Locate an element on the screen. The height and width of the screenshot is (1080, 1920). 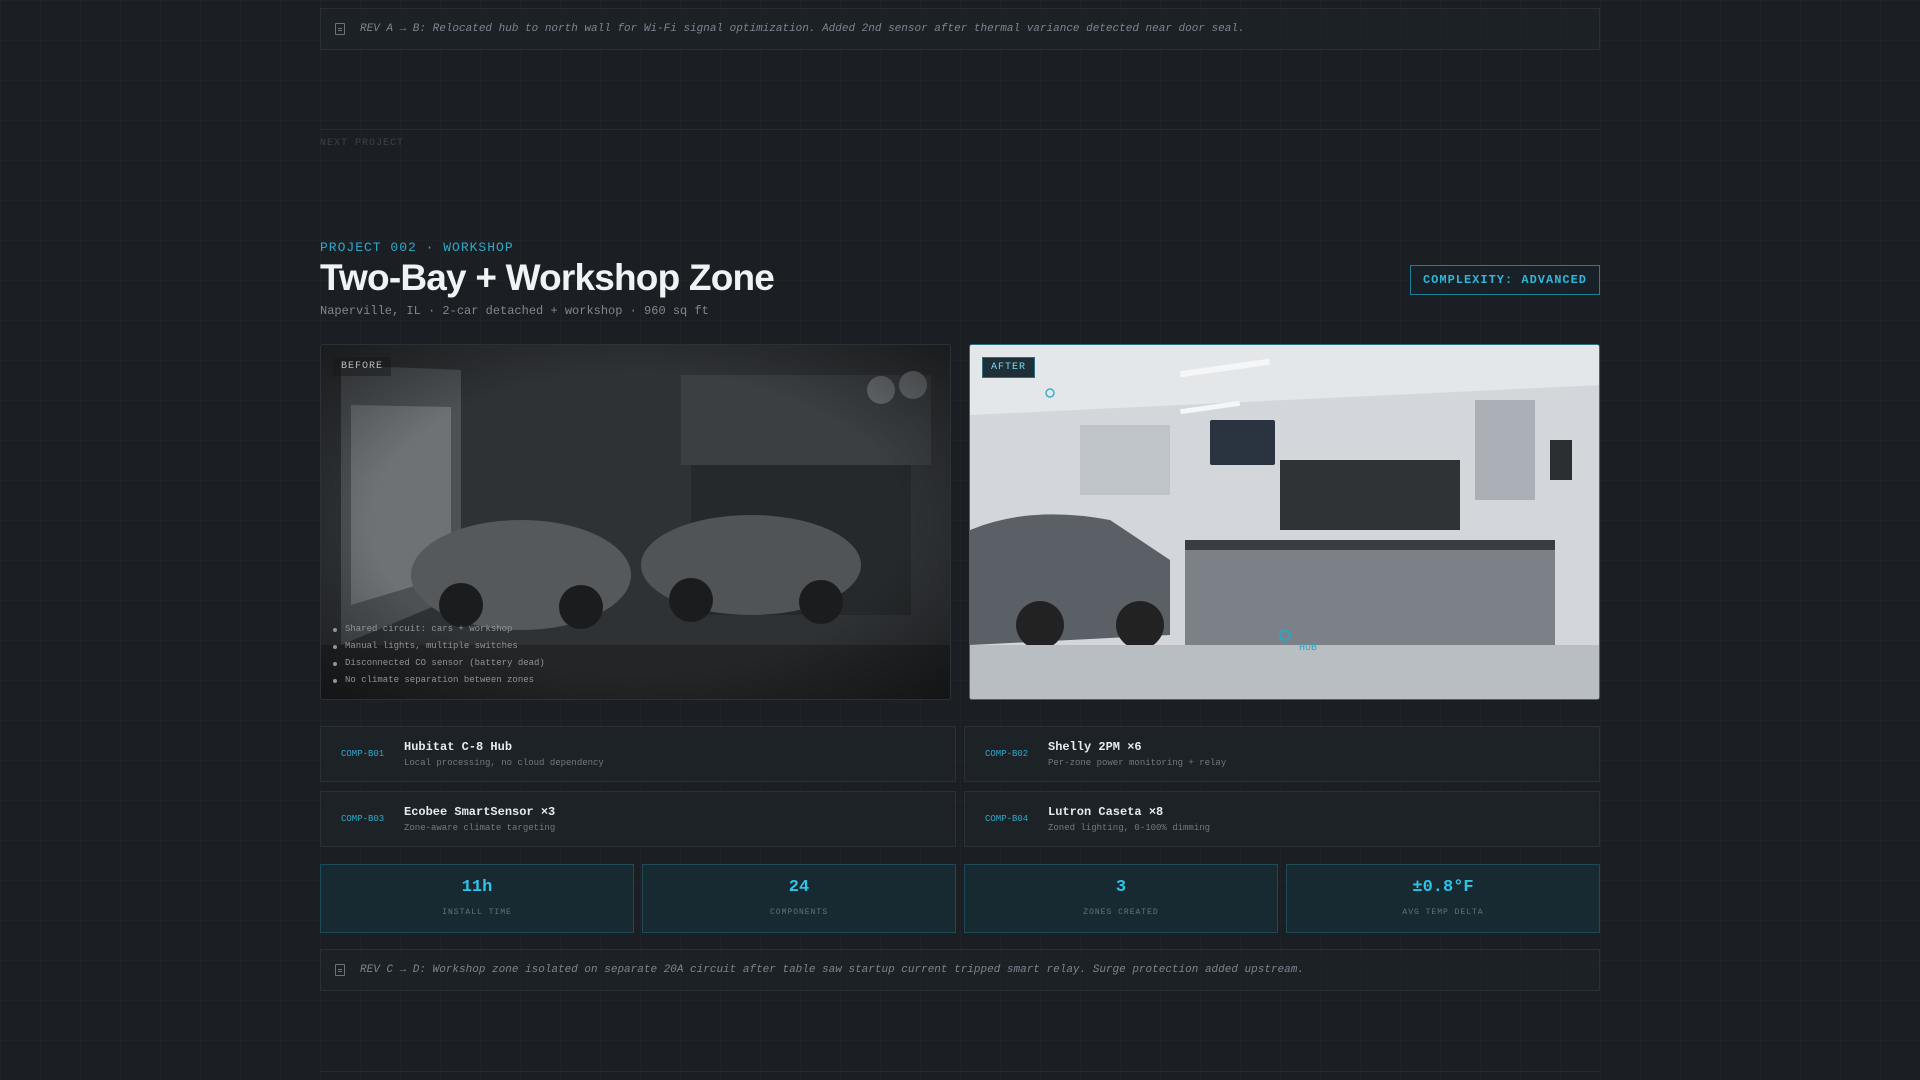
before-tag: BEFORE is located at coordinates (362, 366).